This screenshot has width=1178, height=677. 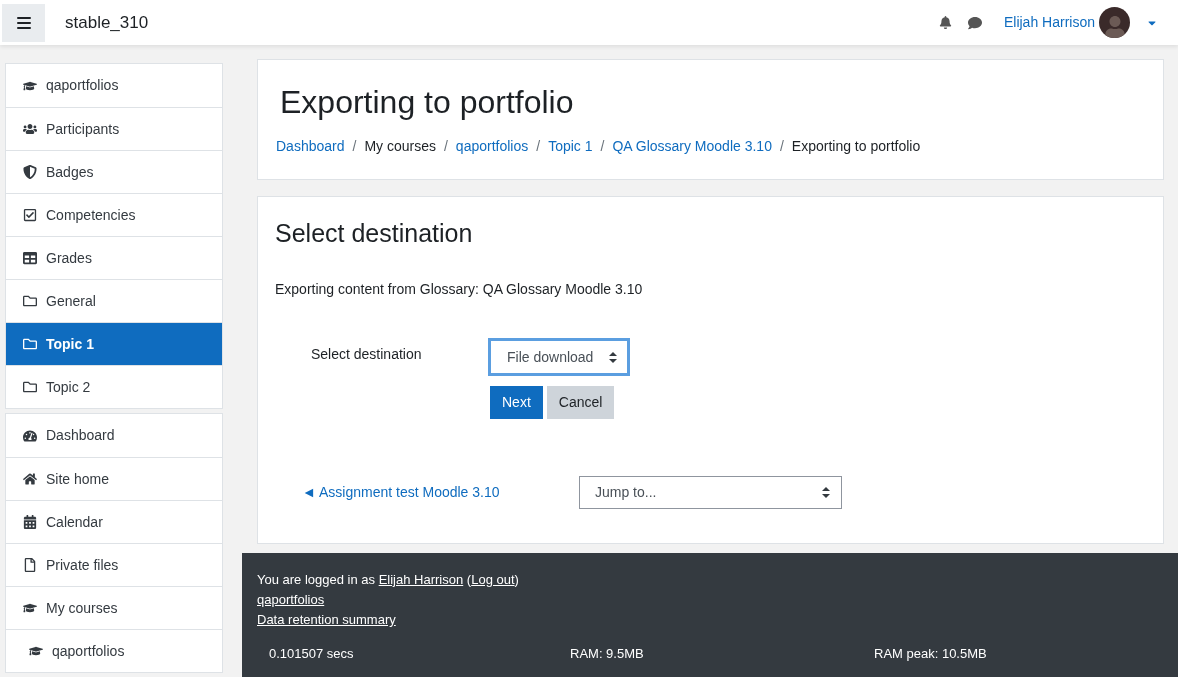 I want to click on shield-icon, so click(x=30, y=172).